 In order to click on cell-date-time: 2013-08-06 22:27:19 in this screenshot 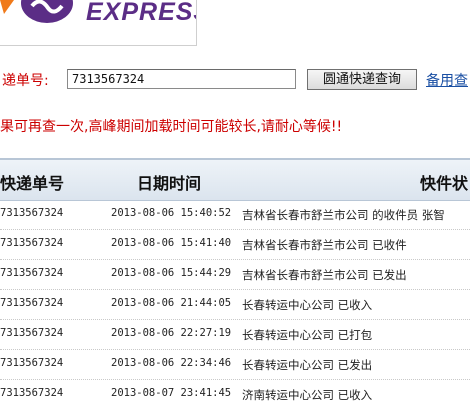, I will do `click(171, 333)`.